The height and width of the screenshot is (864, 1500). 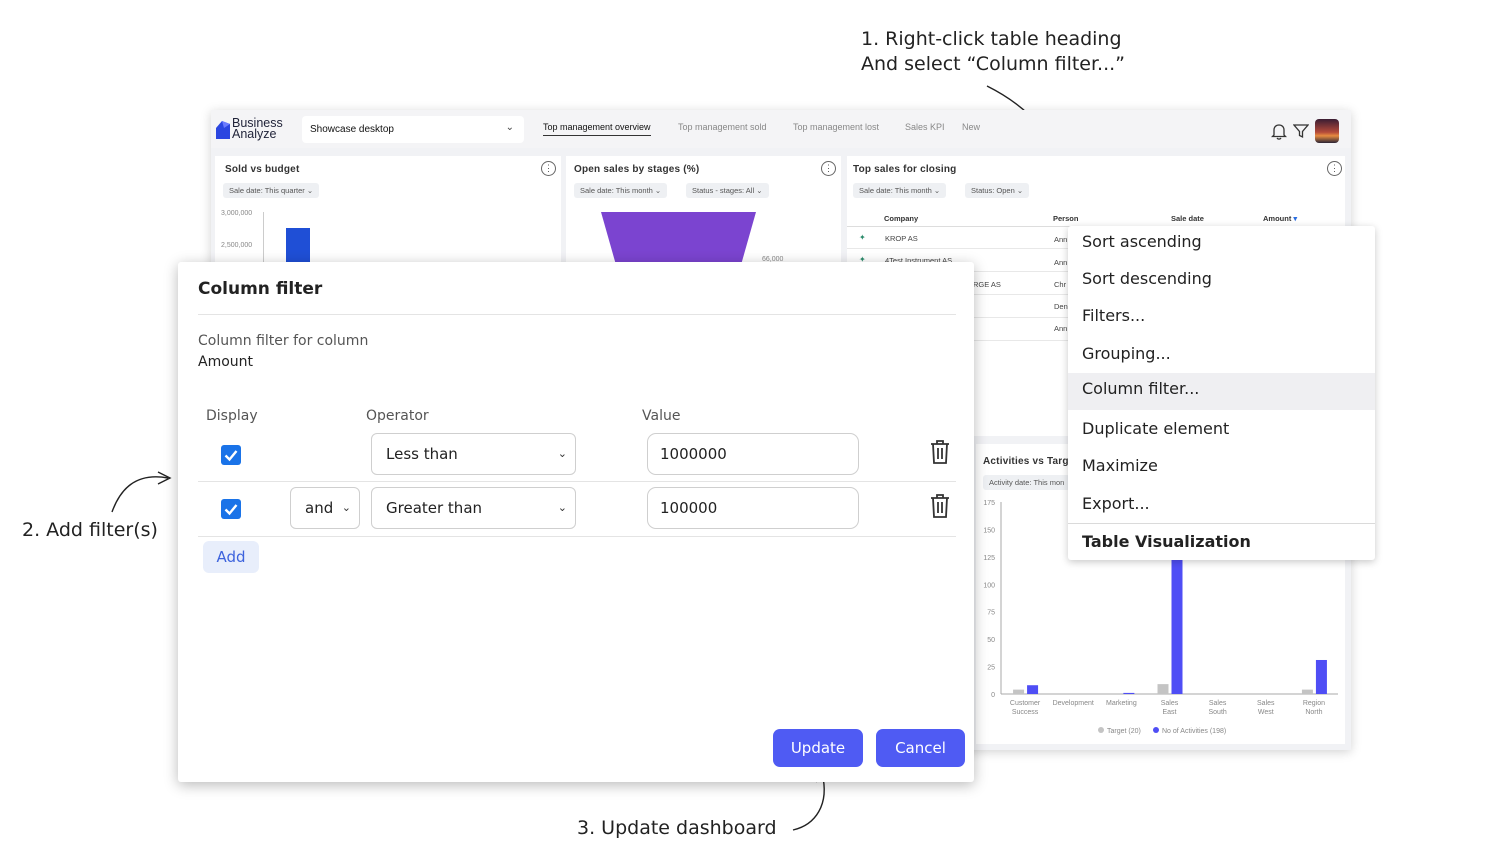 What do you see at coordinates (989, 503) in the screenshot?
I see `y-tick-label: 175` at bounding box center [989, 503].